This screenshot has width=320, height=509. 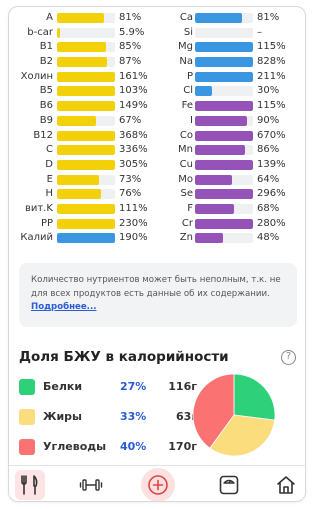 I want to click on nutrient-row: b-car 5.9% Si –, so click(x=157, y=33).